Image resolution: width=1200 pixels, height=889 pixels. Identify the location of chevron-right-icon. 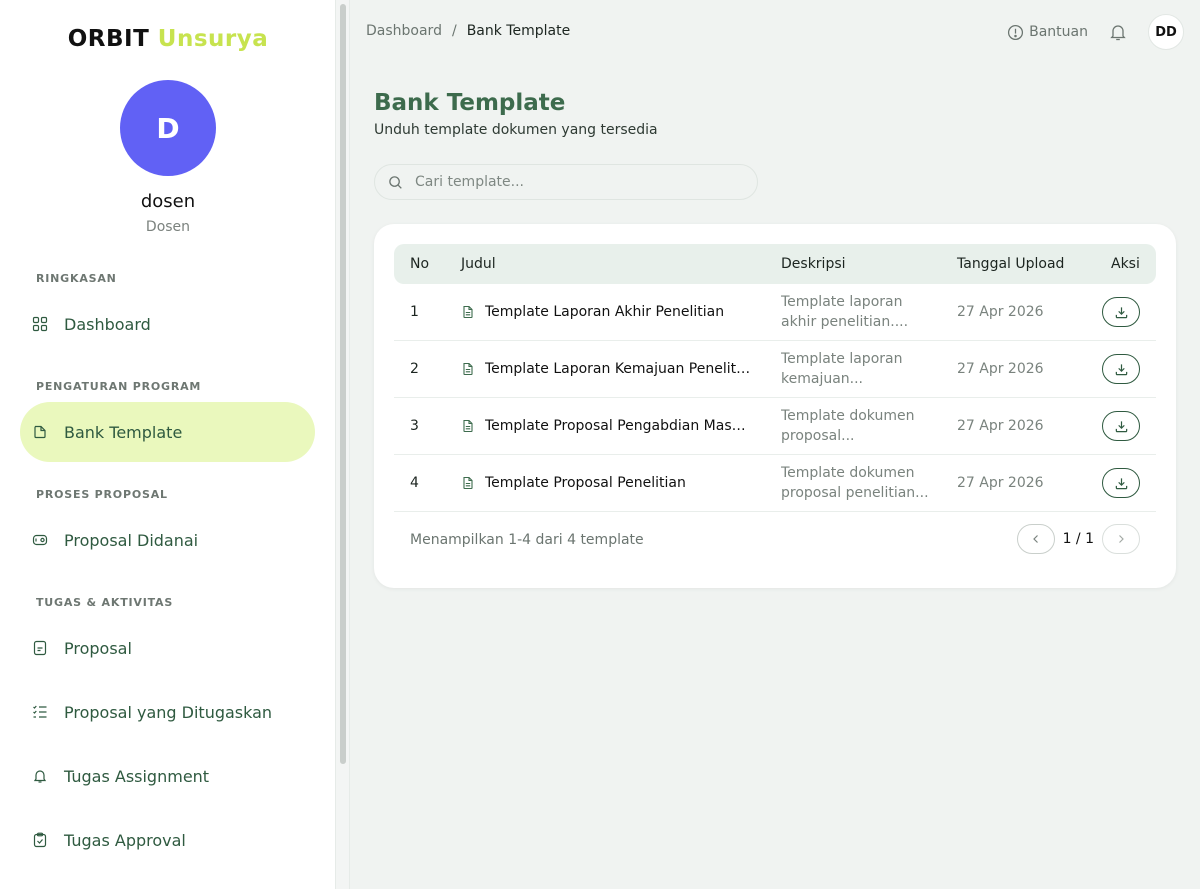
(1121, 539).